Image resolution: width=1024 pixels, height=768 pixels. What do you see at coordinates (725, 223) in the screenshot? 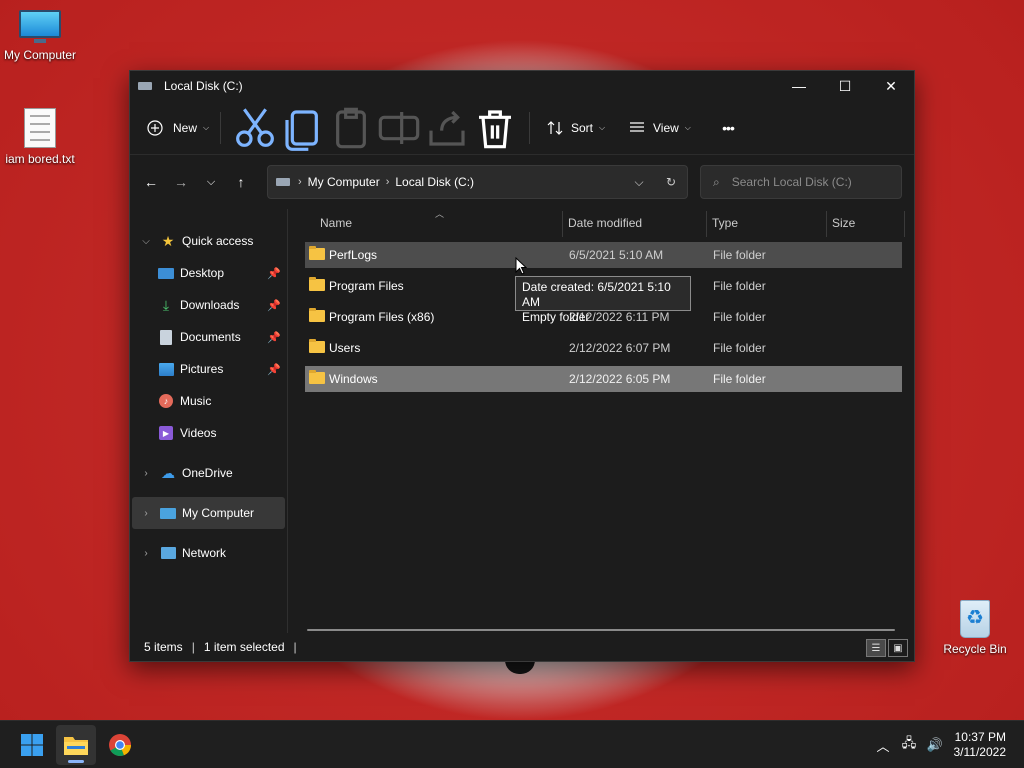
I see `column-type: Type` at bounding box center [725, 223].